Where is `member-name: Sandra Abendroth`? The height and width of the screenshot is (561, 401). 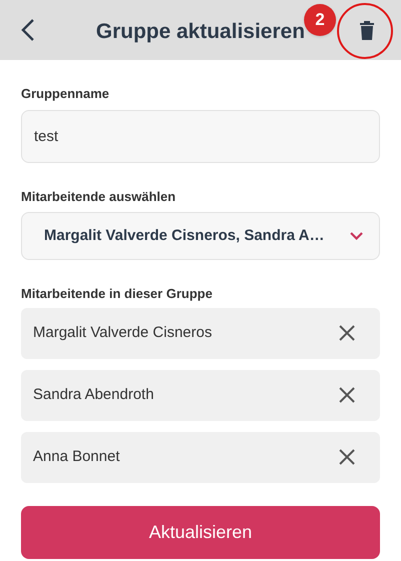
member-name: Sandra Abendroth is located at coordinates (93, 394).